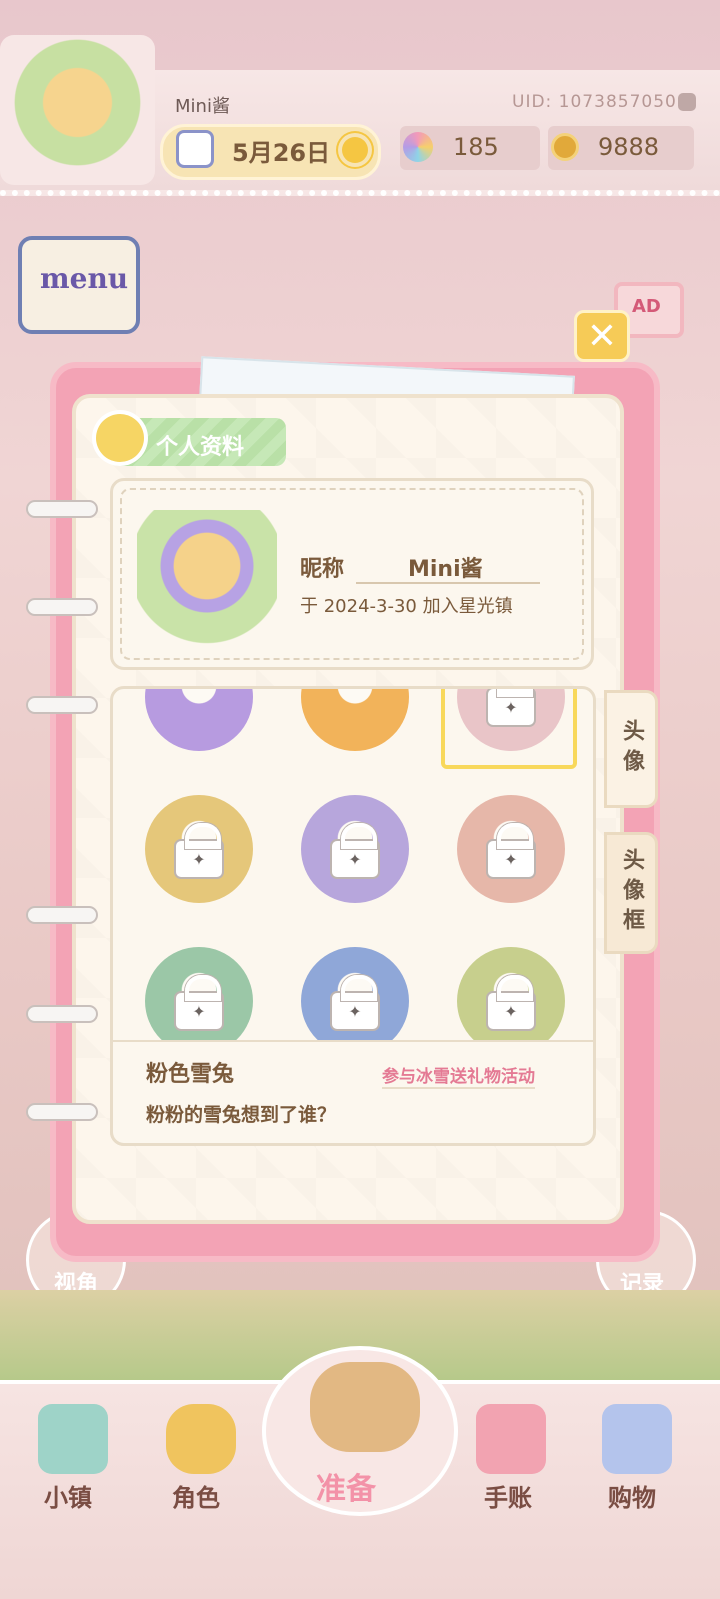 The width and height of the screenshot is (720, 1599). I want to click on town-map-icon, so click(73, 1439).